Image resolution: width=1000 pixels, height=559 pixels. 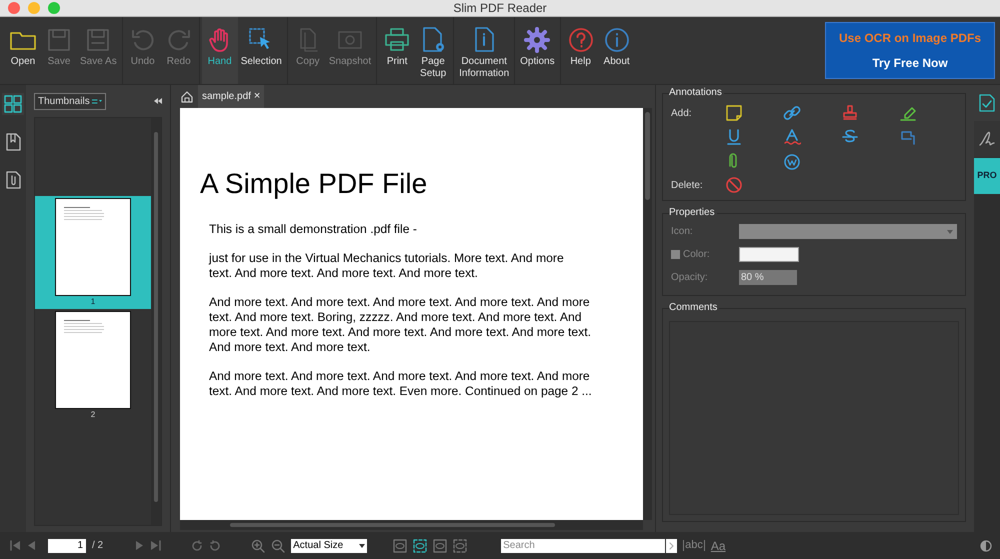 What do you see at coordinates (139, 545) in the screenshot?
I see `next-page-icon` at bounding box center [139, 545].